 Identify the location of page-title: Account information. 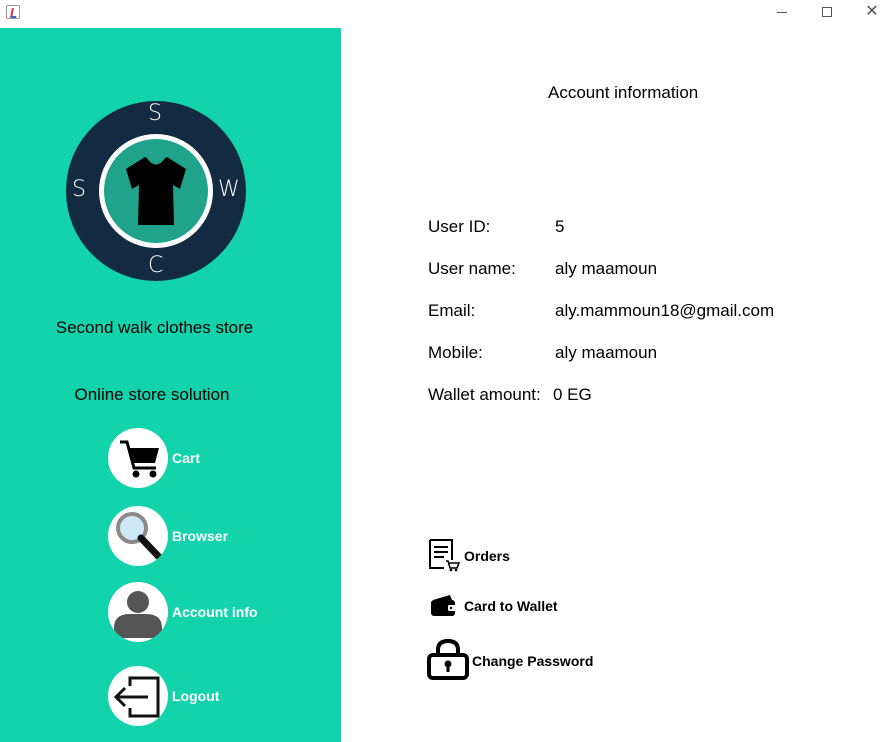
(623, 92).